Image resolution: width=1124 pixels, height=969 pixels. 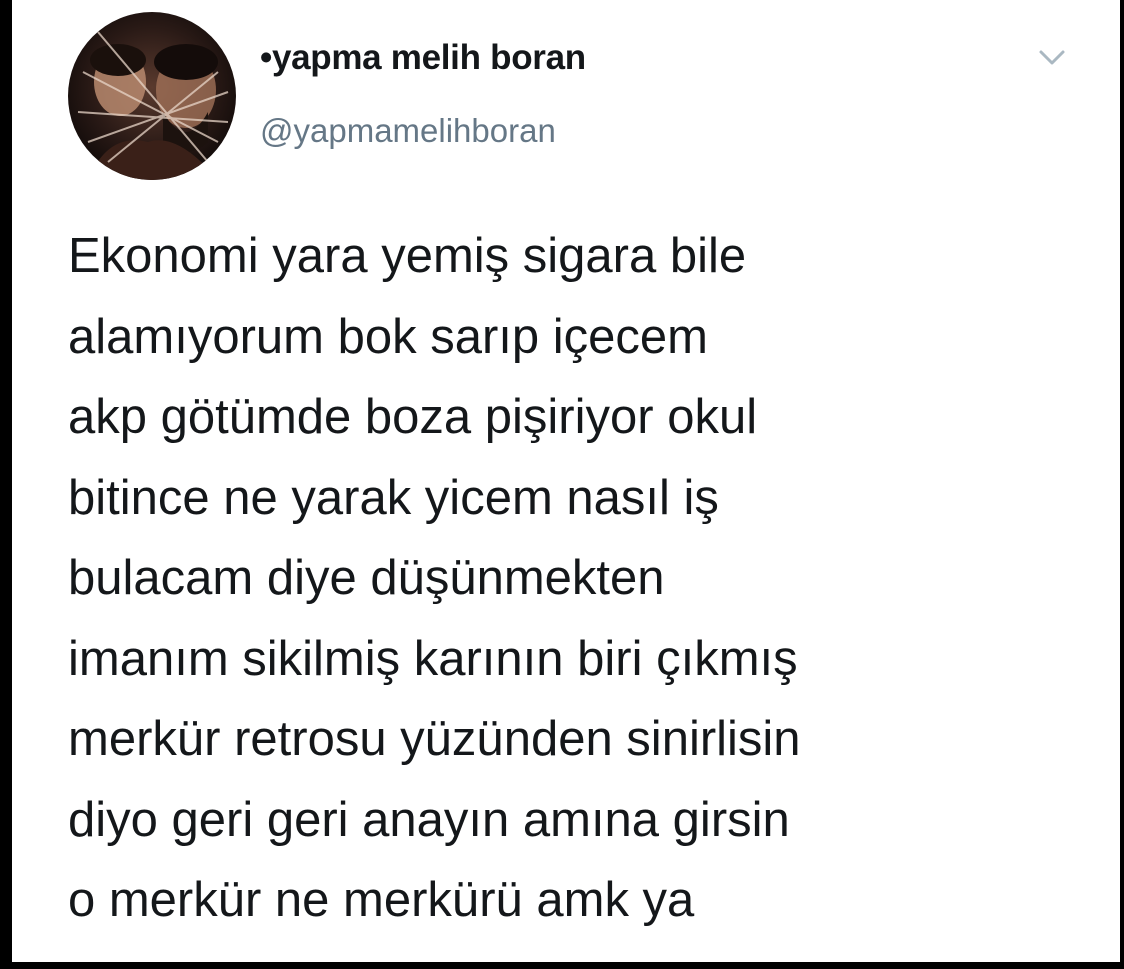 What do you see at coordinates (433, 658) in the screenshot?
I see `tweet-line: imanım sikilmiş karının biri çıkmış` at bounding box center [433, 658].